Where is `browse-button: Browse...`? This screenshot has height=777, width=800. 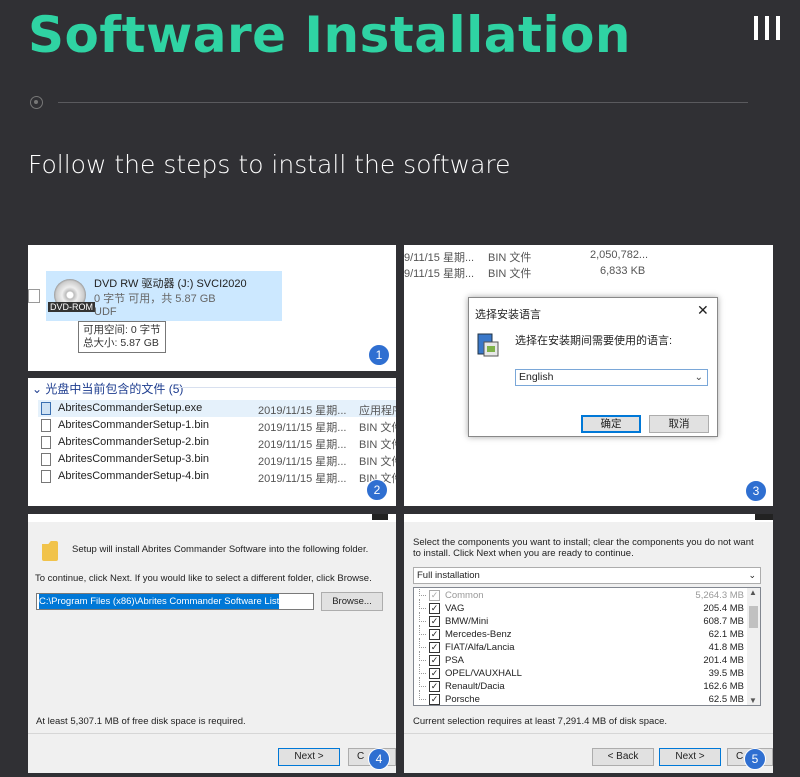 browse-button: Browse... is located at coordinates (352, 601).